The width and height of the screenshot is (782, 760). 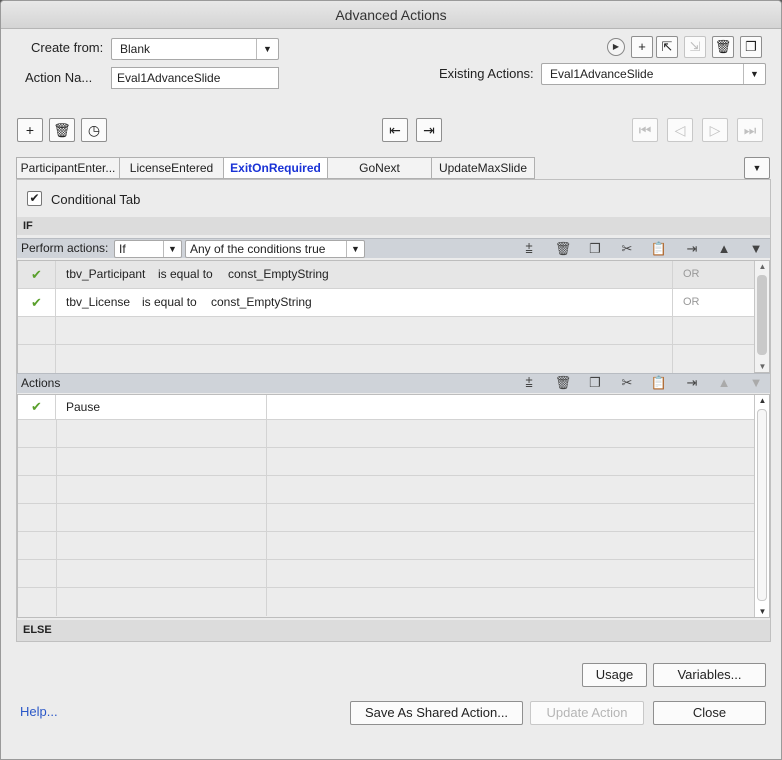 What do you see at coordinates (667, 47) in the screenshot?
I see `import-action-icon: ⇱` at bounding box center [667, 47].